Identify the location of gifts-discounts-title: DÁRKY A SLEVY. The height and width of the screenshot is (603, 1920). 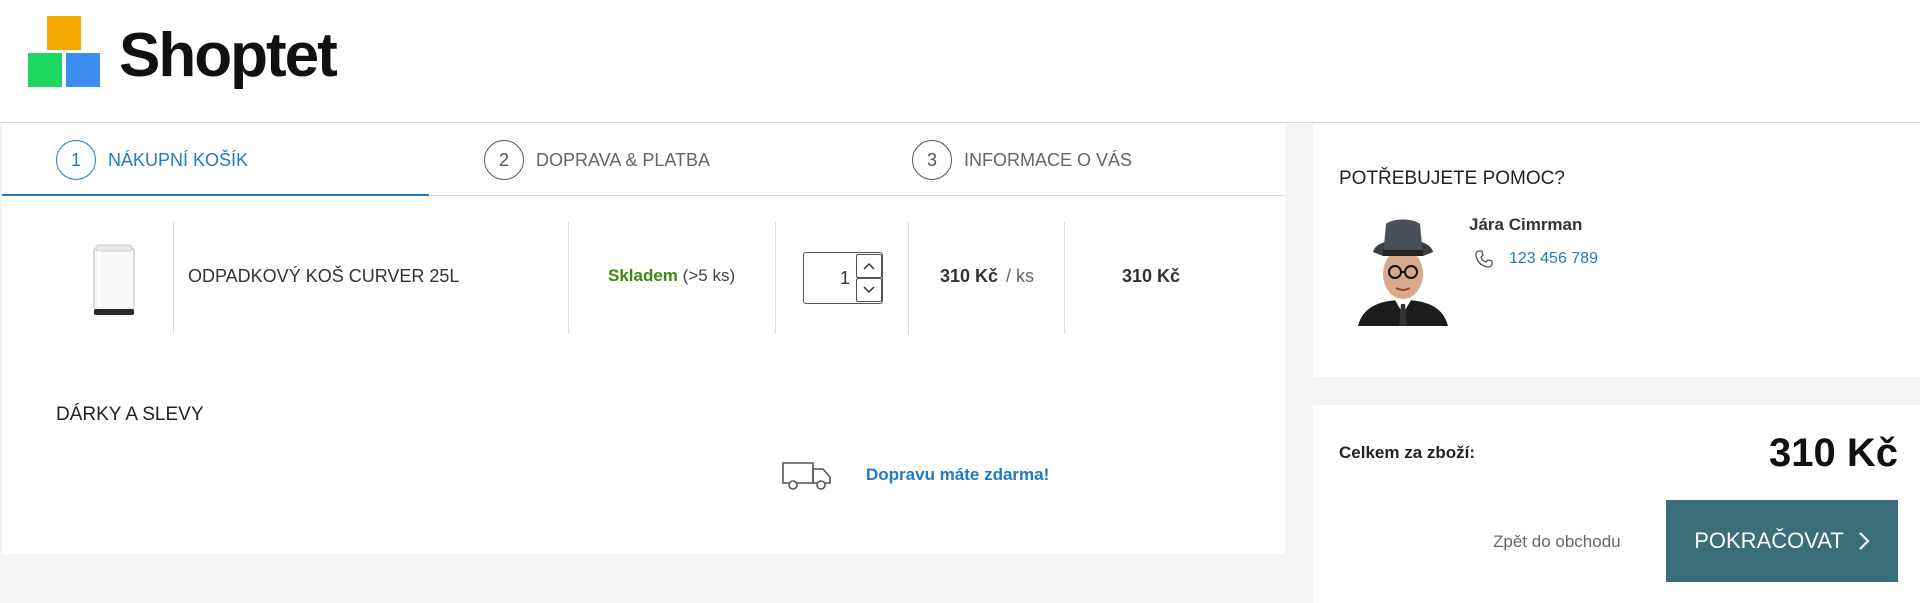
(130, 414).